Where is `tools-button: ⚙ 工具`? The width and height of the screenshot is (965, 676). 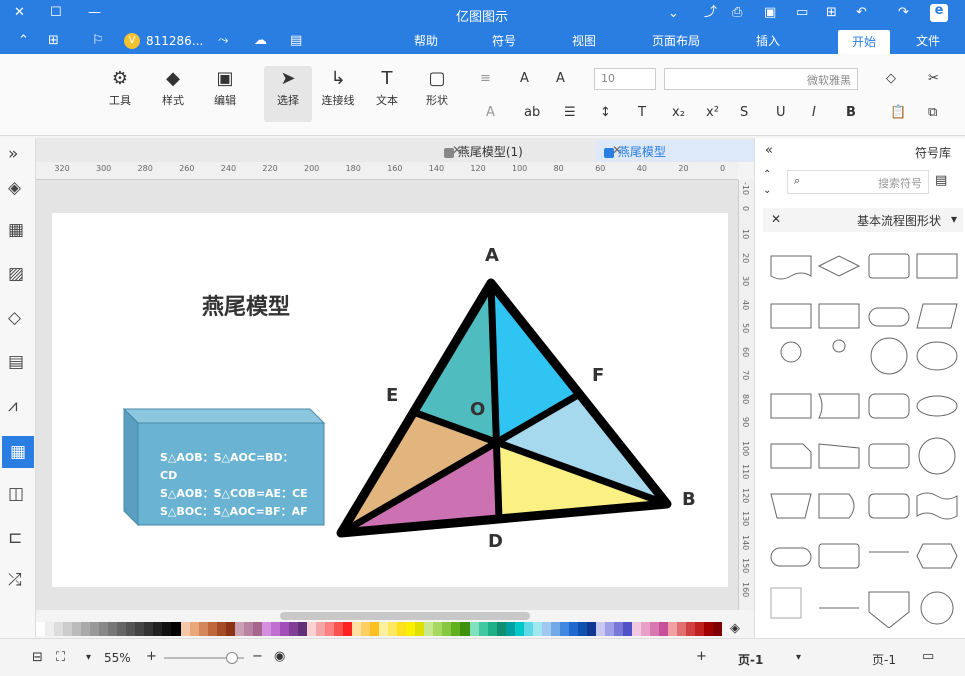
tools-button: ⚙ 工具 is located at coordinates (120, 88).